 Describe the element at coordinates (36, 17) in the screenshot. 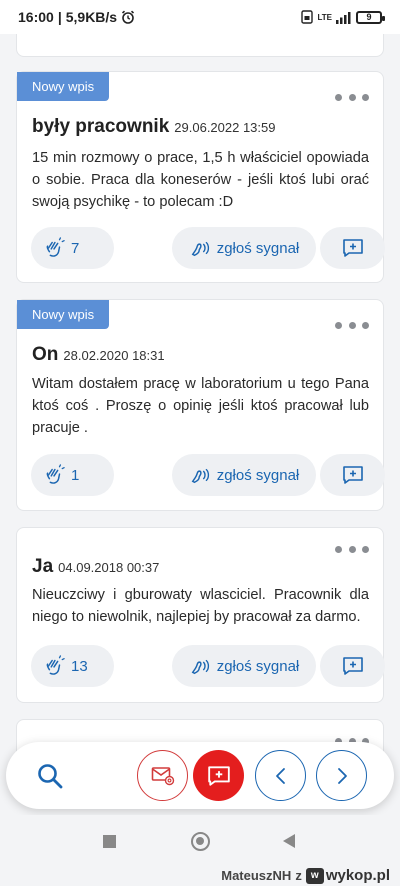

I see `status-time: 16:00` at that location.